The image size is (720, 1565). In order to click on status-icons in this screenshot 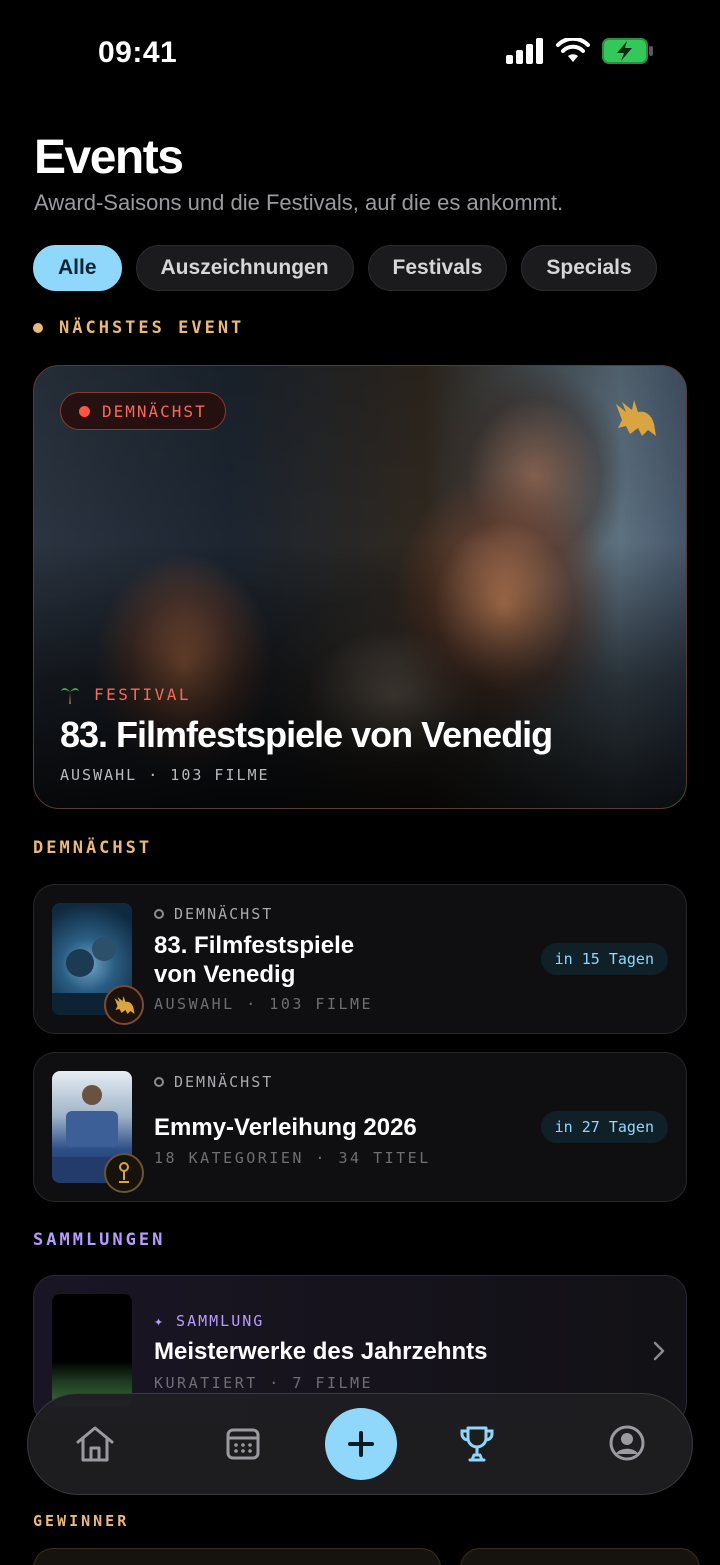, I will do `click(580, 51)`.